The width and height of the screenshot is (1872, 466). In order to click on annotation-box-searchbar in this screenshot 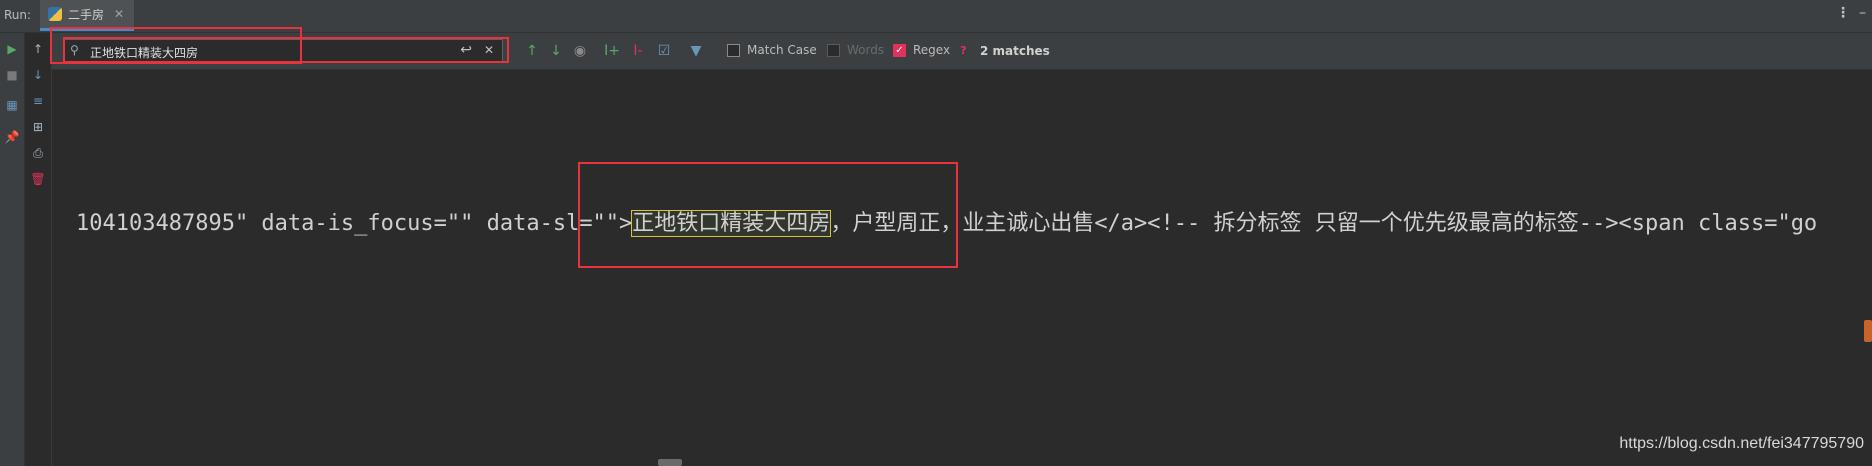, I will do `click(286, 50)`.